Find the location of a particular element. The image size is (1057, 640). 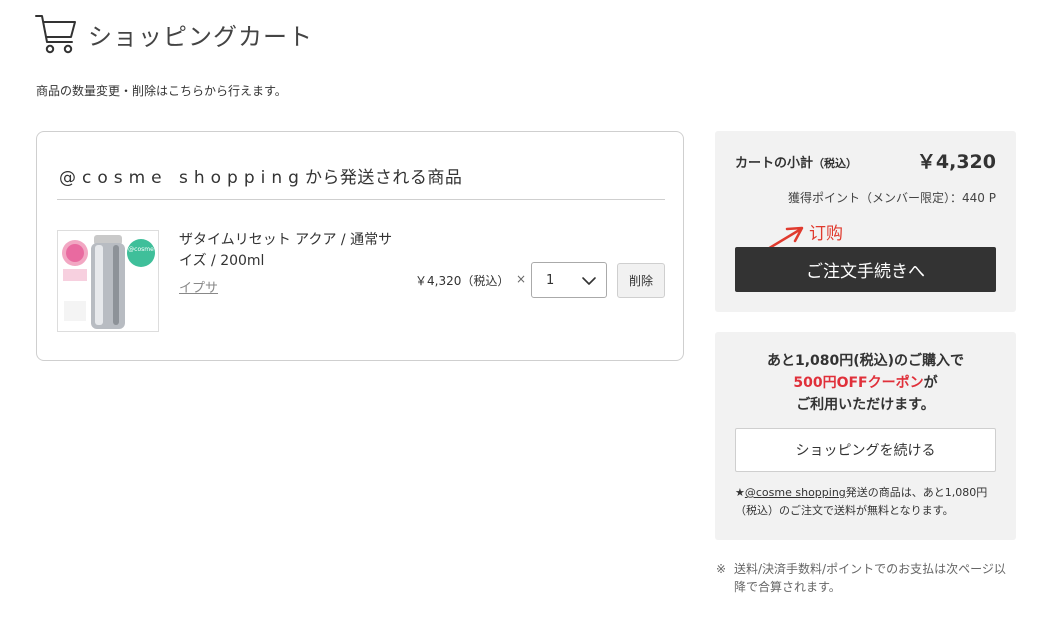

delete-button: 削除 is located at coordinates (641, 280).